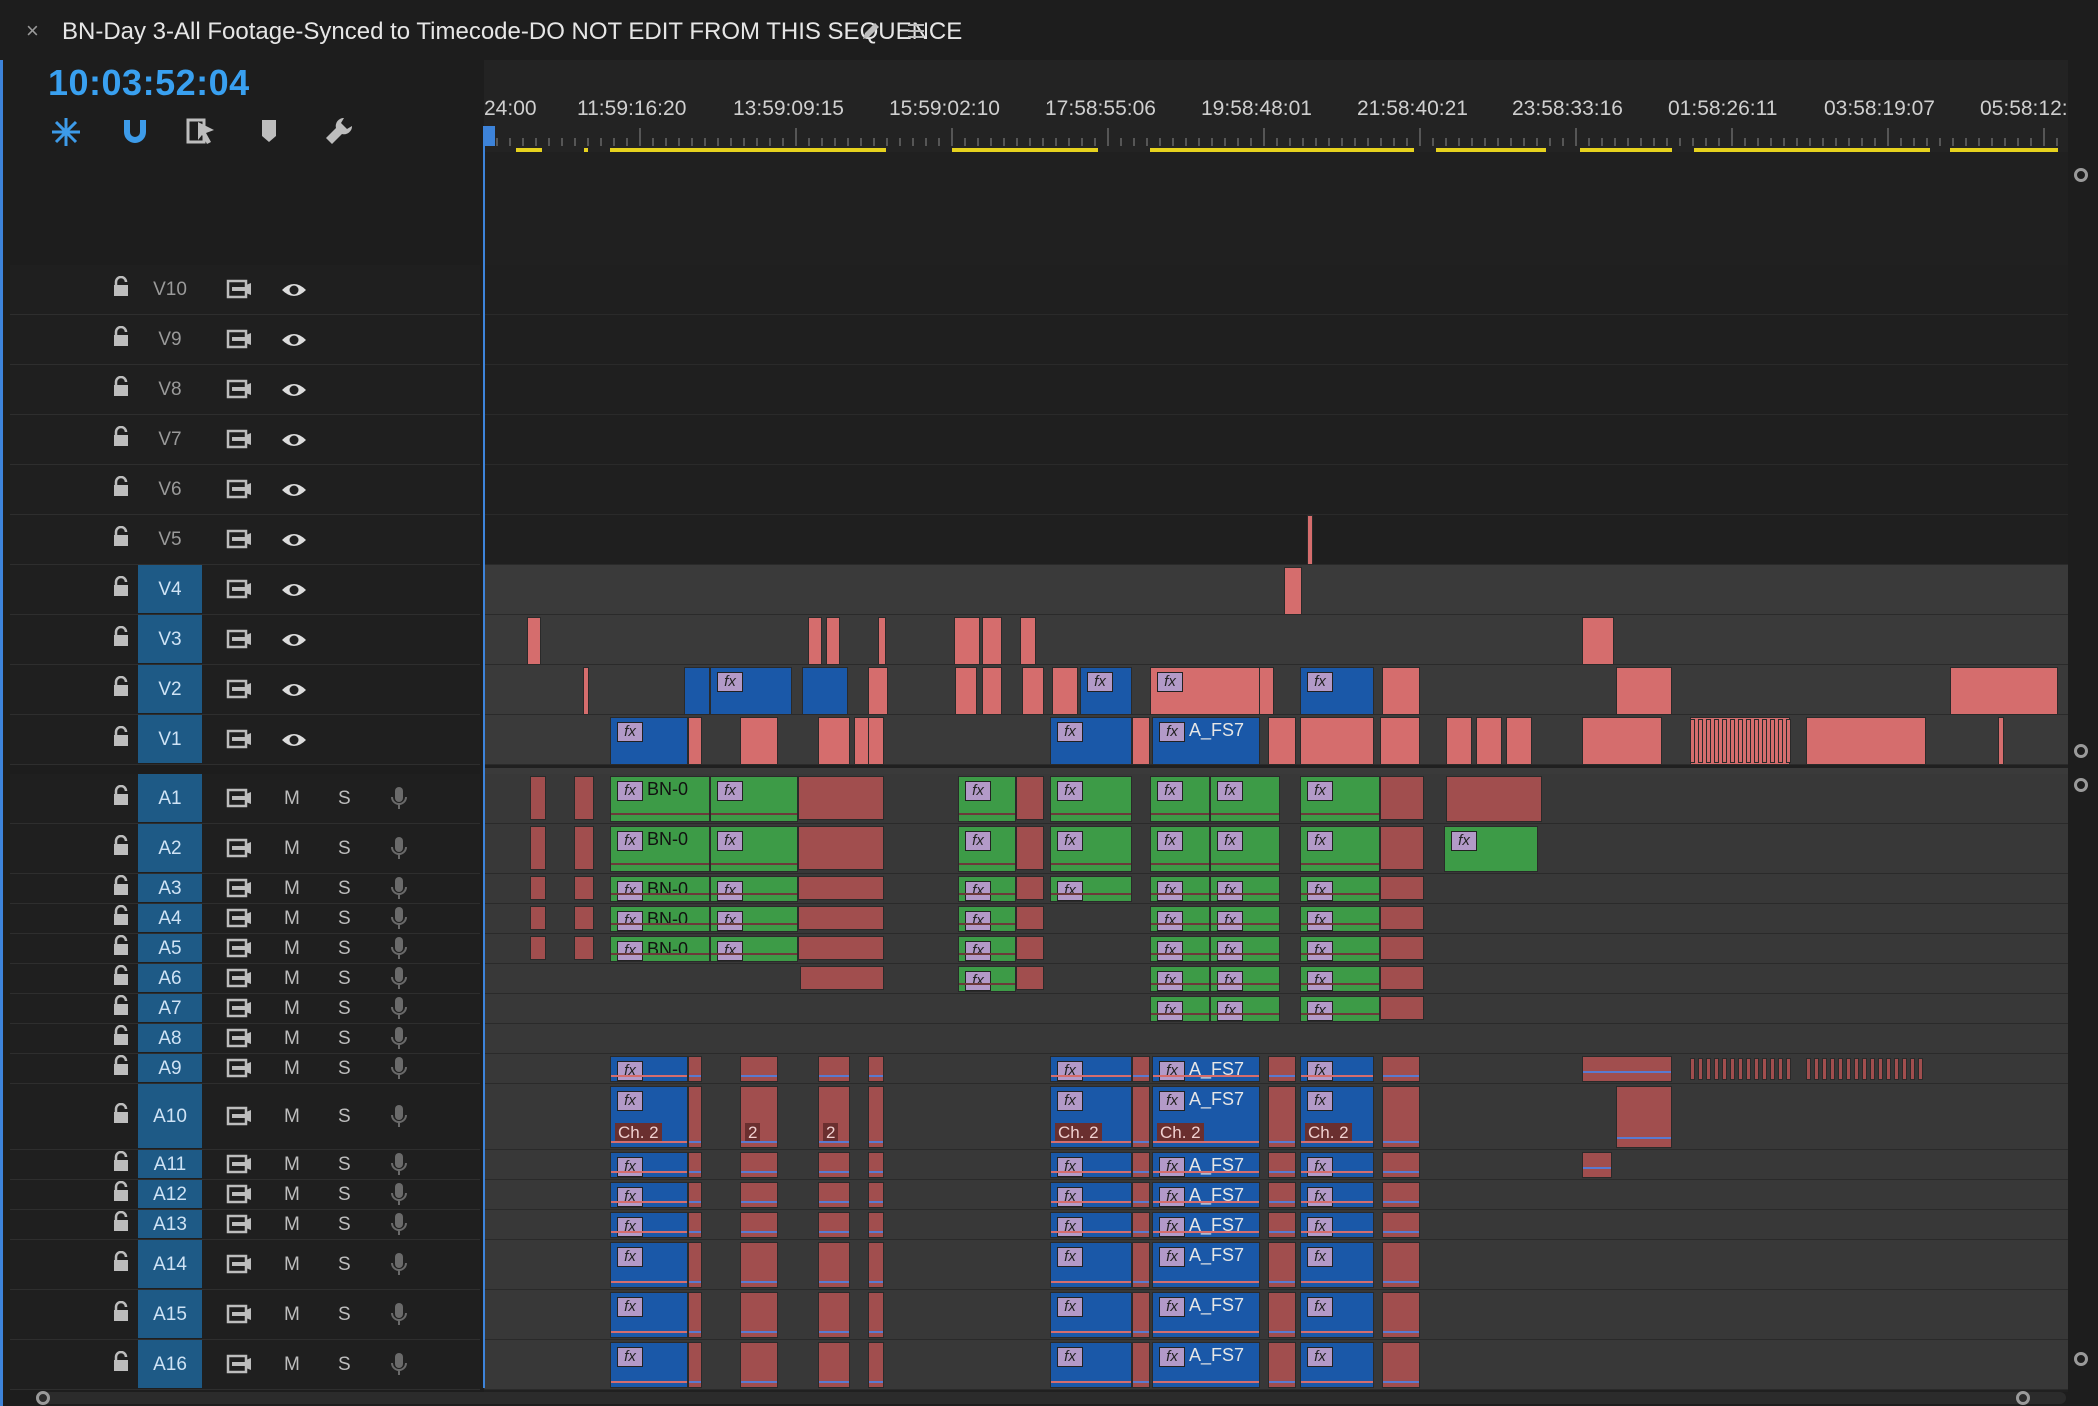 Image resolution: width=2098 pixels, height=1406 pixels. I want to click on audio-clip: 2, so click(834, 1117).